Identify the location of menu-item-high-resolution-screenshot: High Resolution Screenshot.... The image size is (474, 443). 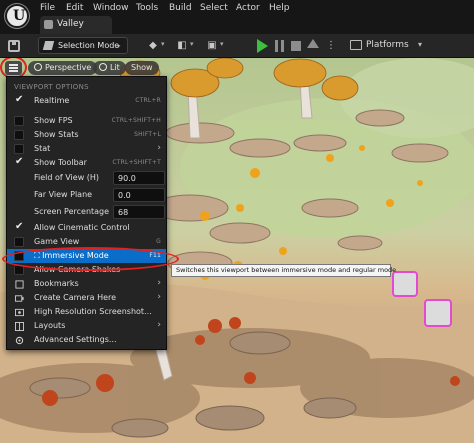
(86, 312).